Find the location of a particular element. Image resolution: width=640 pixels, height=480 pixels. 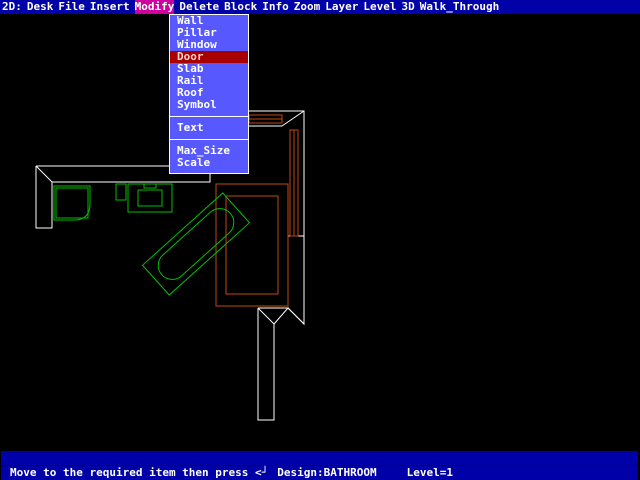

design-name: Design:BATHROOM is located at coordinates (327, 472).